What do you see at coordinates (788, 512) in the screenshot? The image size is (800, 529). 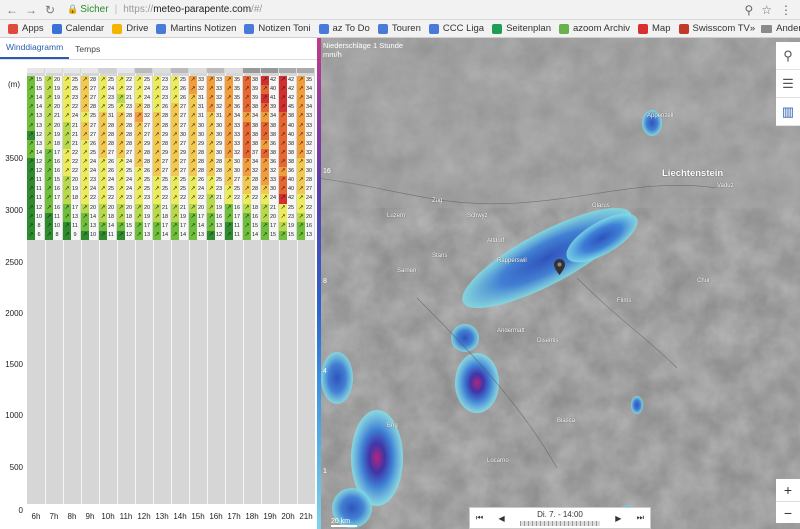 I see `zoom-out-button: −` at bounding box center [788, 512].